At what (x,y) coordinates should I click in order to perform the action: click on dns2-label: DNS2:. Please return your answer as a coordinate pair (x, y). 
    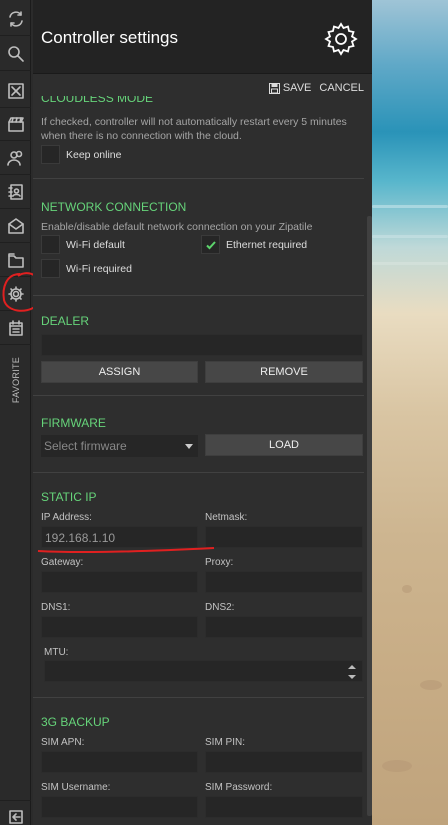
    Looking at the image, I should click on (220, 607).